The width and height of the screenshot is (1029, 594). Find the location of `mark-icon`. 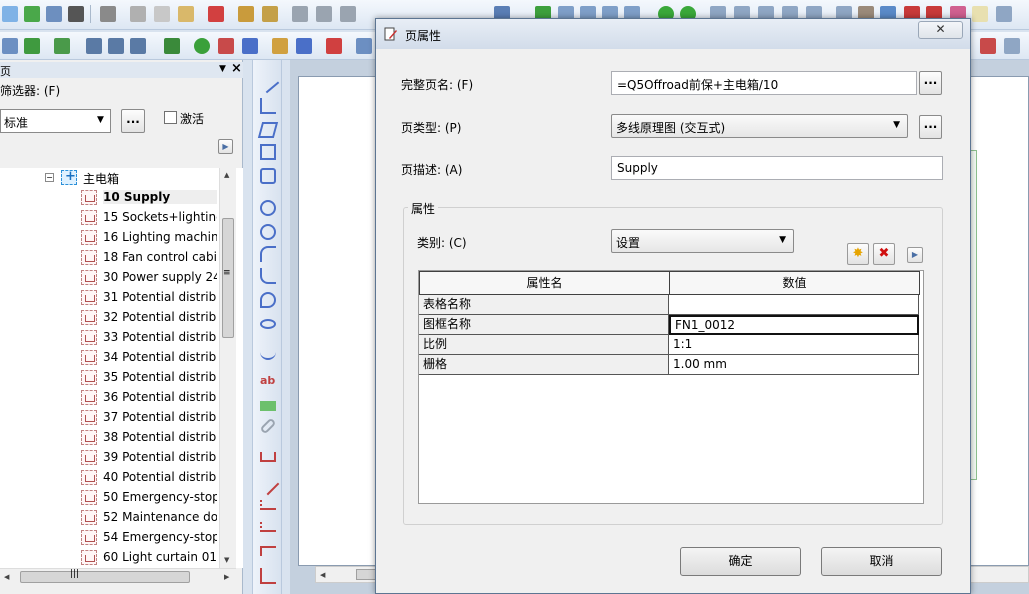

mark-icon is located at coordinates (280, 46).